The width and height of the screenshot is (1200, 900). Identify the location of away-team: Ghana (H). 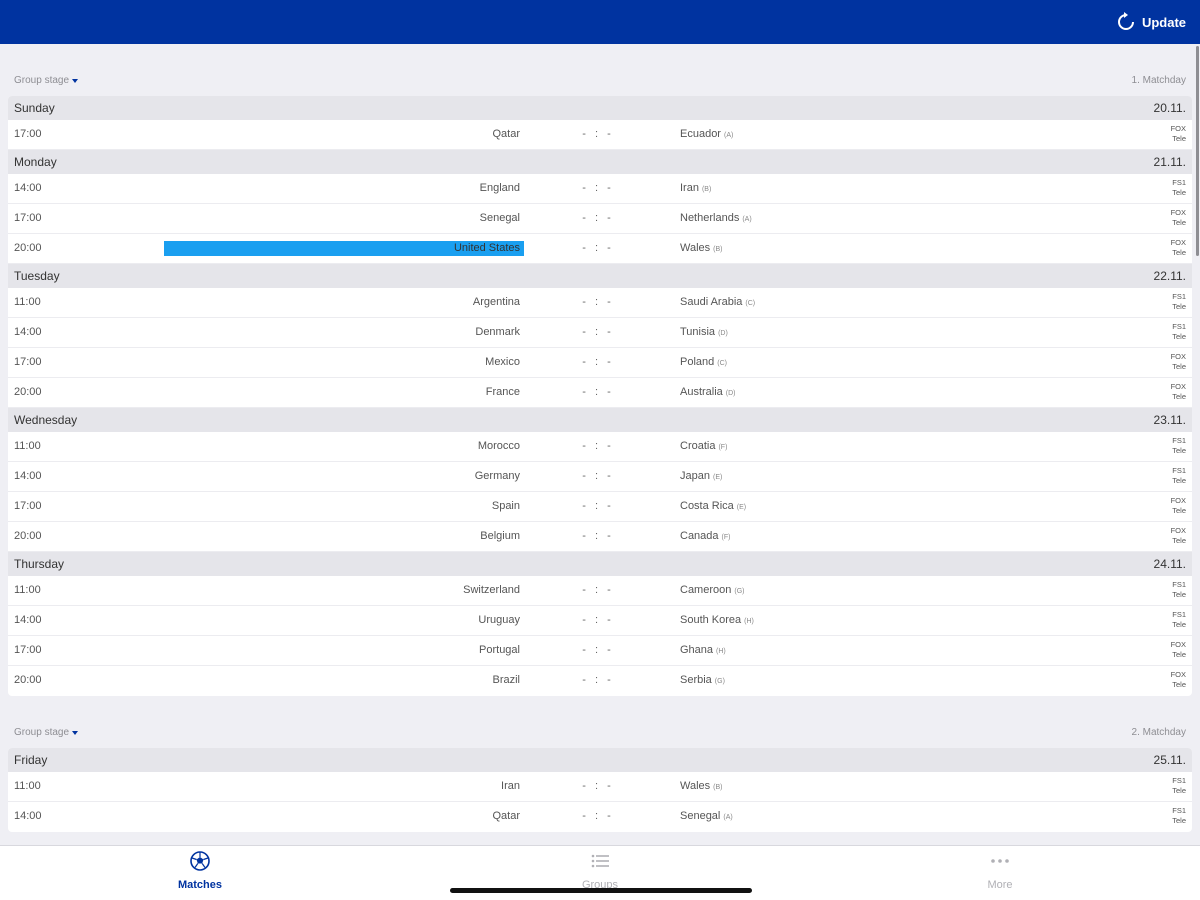
(703, 650).